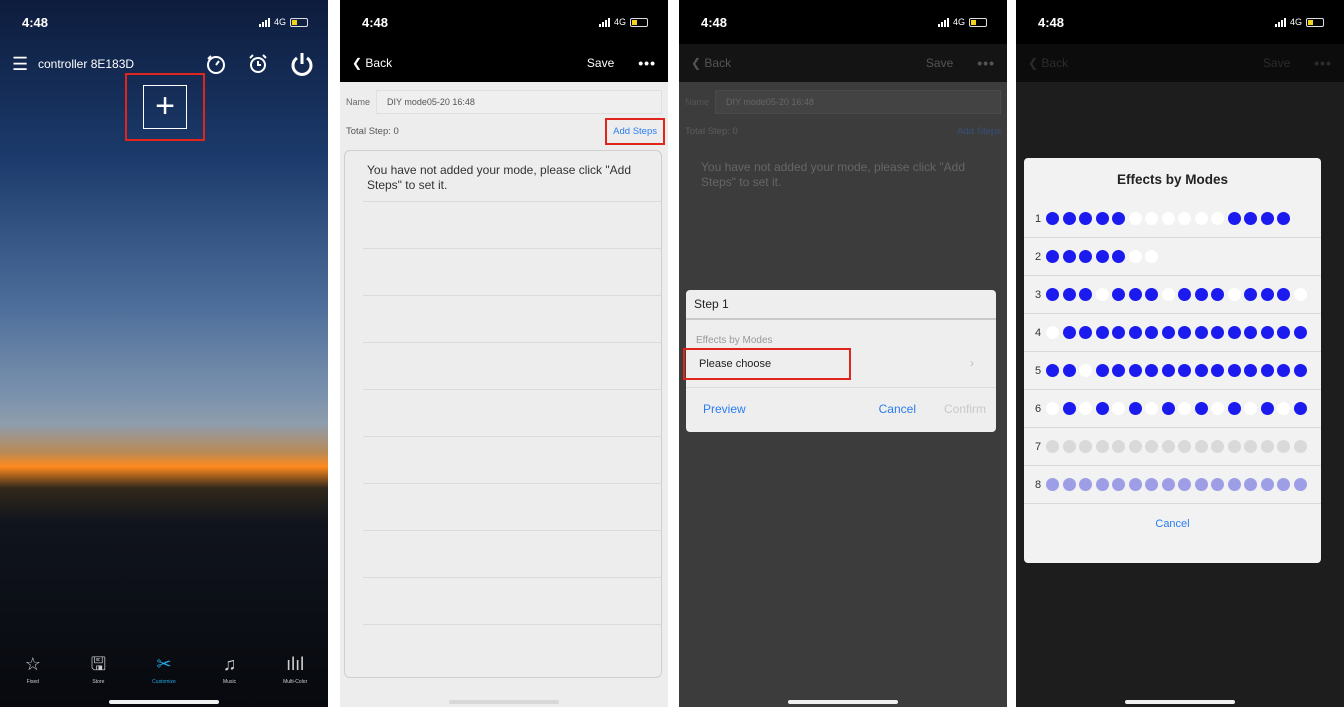  What do you see at coordinates (32, 664) in the screenshot?
I see `star-outline-icon: ☆` at bounding box center [32, 664].